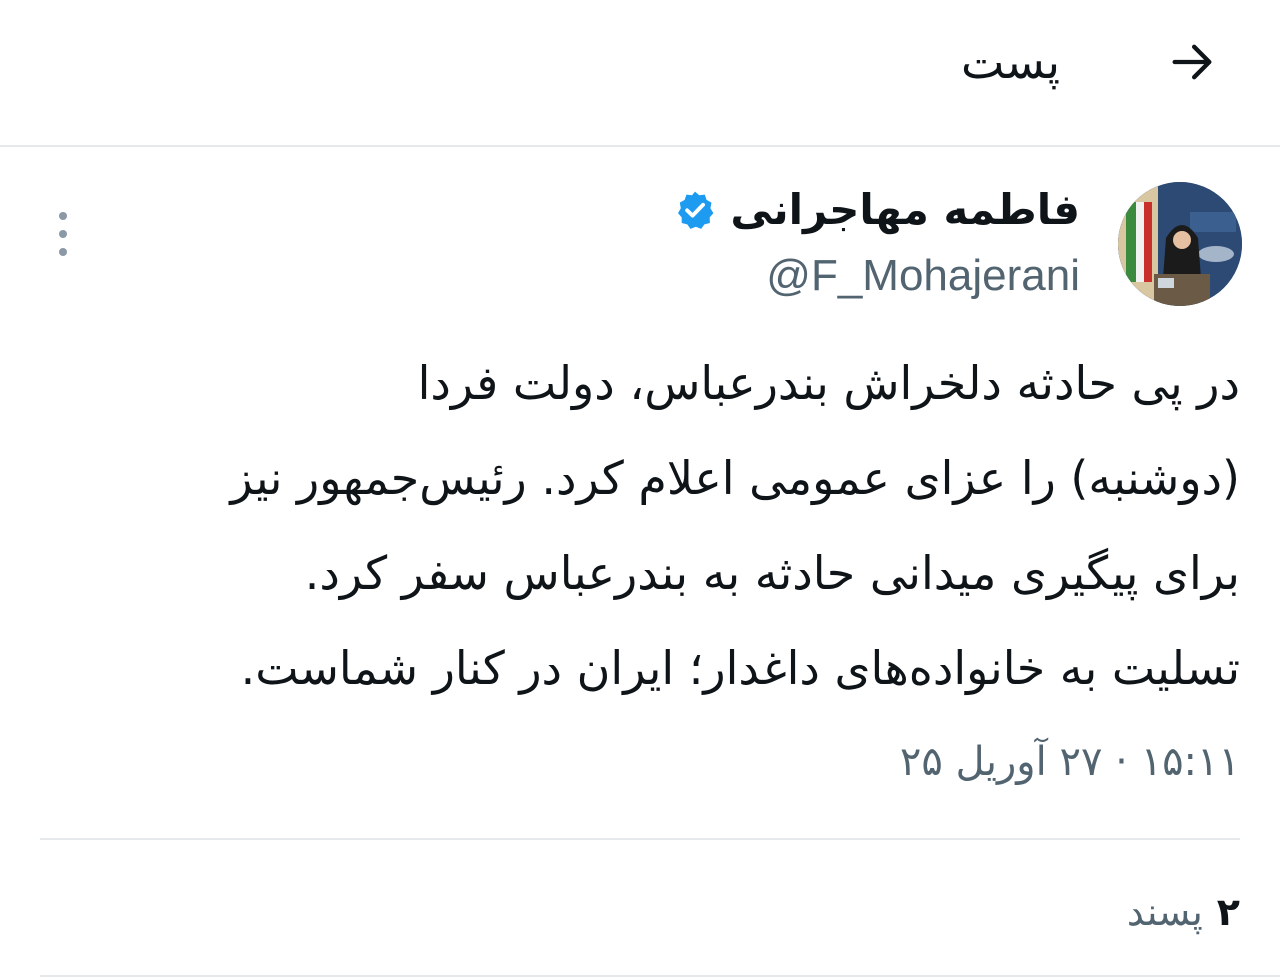 This screenshot has height=979, width=1280. I want to click on likes-count: ۲, so click(1228, 912).